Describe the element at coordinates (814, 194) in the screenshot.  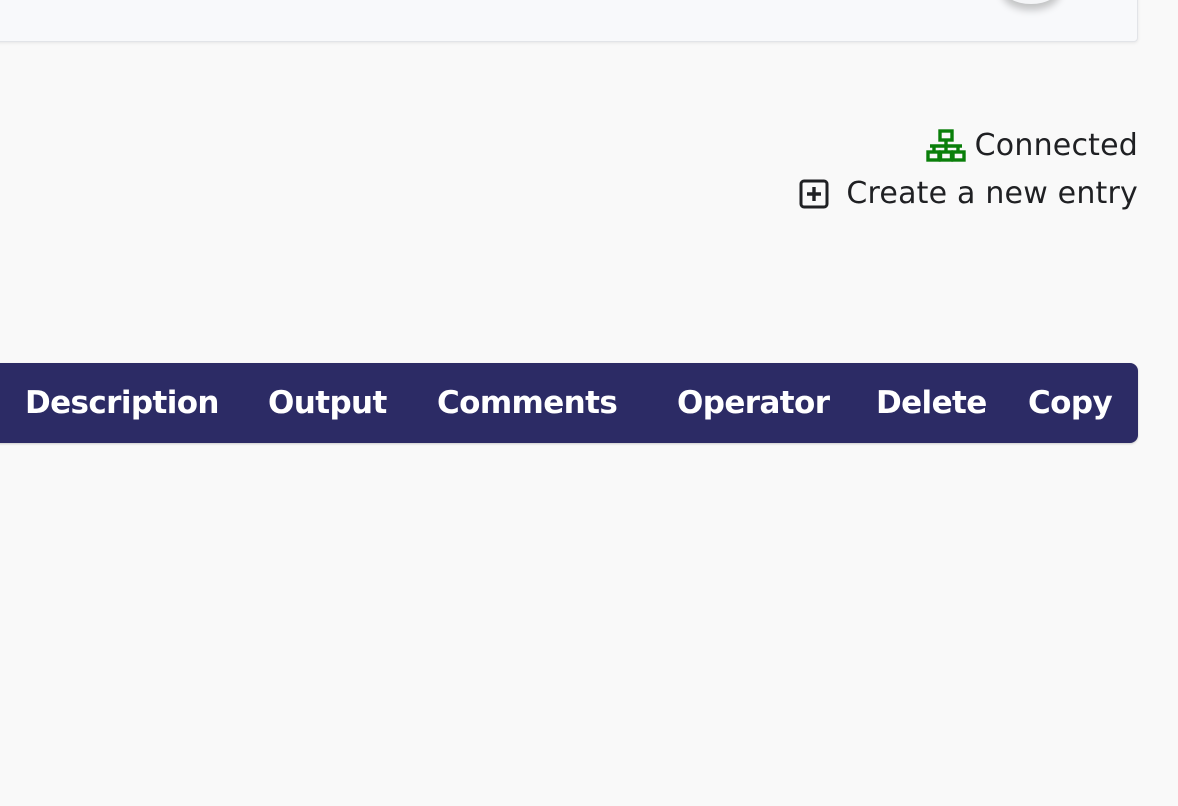
I see `plus-box-icon` at that location.